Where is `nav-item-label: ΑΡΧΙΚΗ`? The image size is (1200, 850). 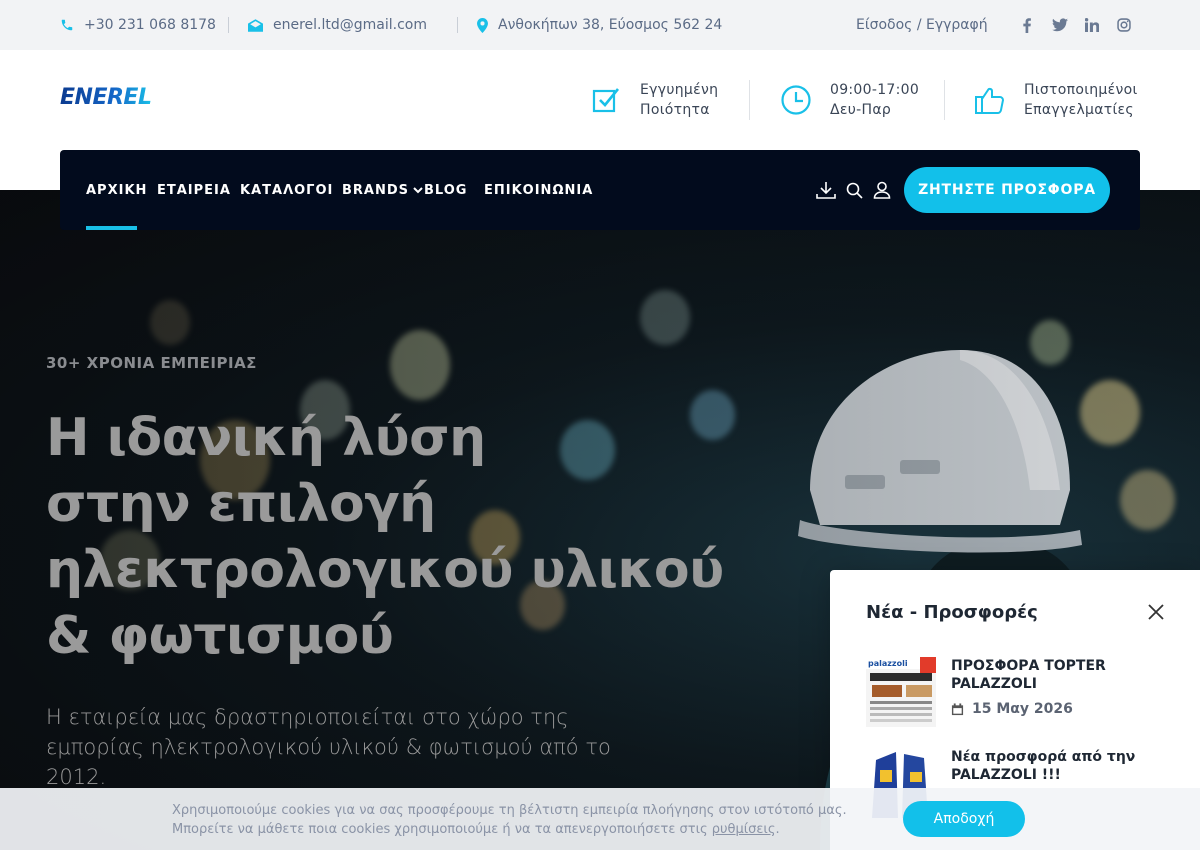
nav-item-label: ΑΡΧΙΚΗ is located at coordinates (117, 190).